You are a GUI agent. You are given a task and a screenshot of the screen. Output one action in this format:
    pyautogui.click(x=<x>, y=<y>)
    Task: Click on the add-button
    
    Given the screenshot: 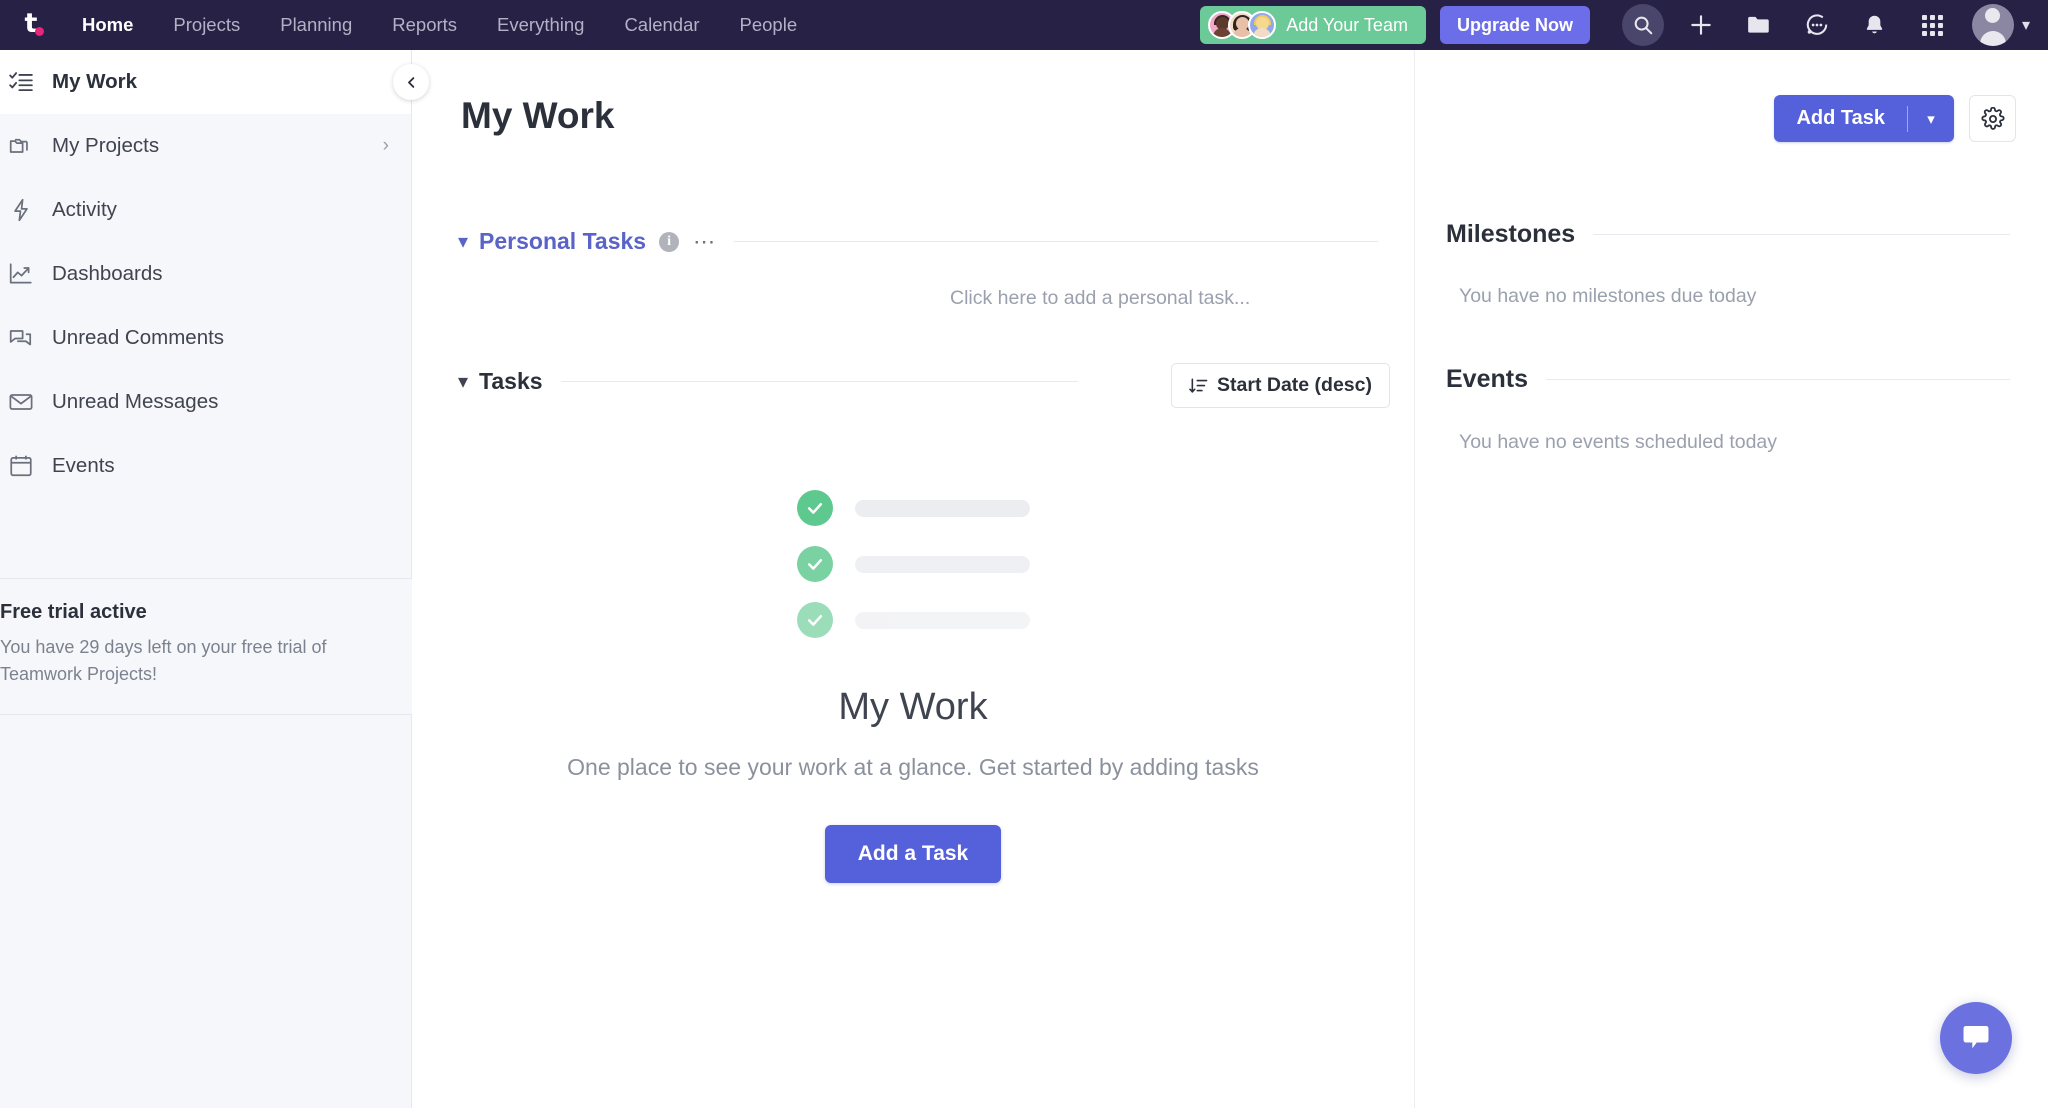 What is the action you would take?
    pyautogui.click(x=1701, y=25)
    